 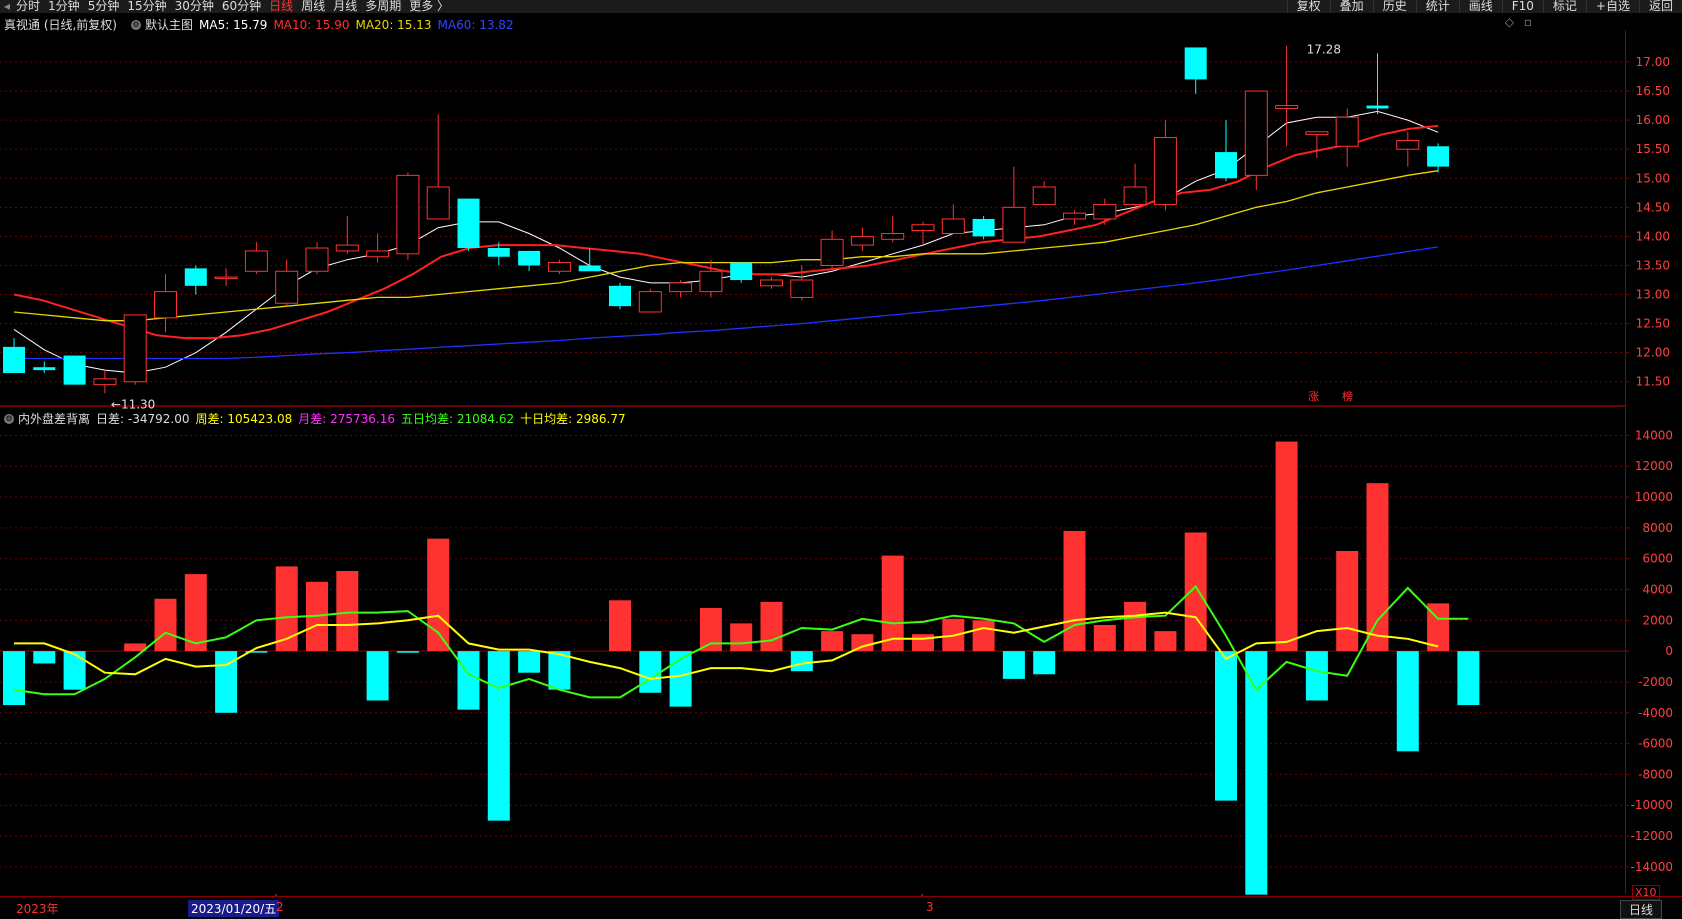 What do you see at coordinates (1651, 836) in the screenshot?
I see `sub-y-tick-label: -12000` at bounding box center [1651, 836].